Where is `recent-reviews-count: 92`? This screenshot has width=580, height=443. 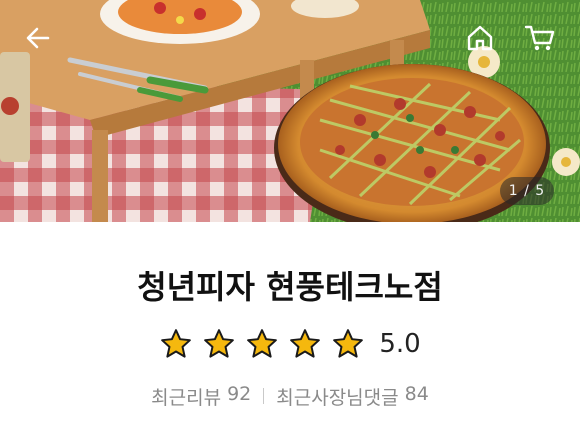 recent-reviews-count: 92 is located at coordinates (239, 393).